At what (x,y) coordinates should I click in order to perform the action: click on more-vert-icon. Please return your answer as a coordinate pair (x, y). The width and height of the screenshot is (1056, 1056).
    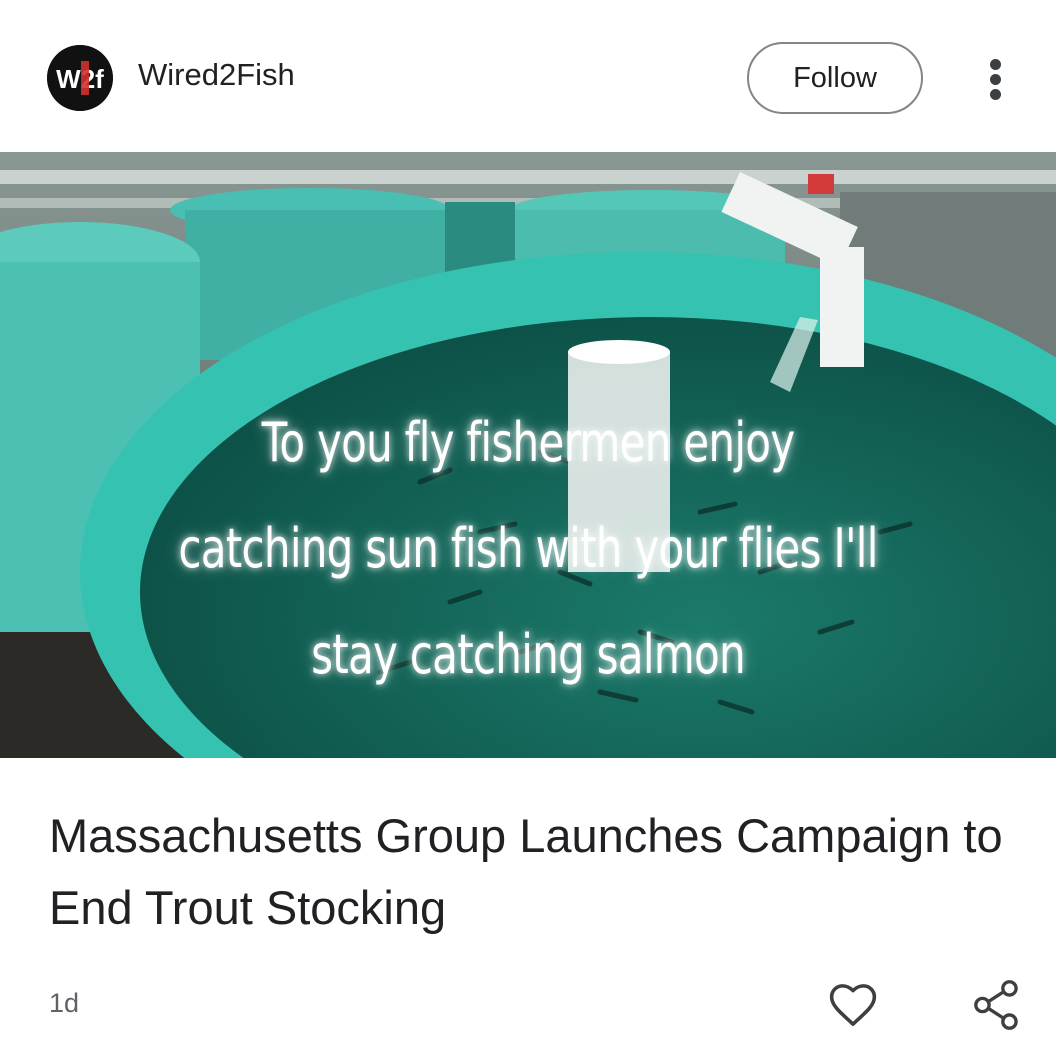
    Looking at the image, I should click on (996, 79).